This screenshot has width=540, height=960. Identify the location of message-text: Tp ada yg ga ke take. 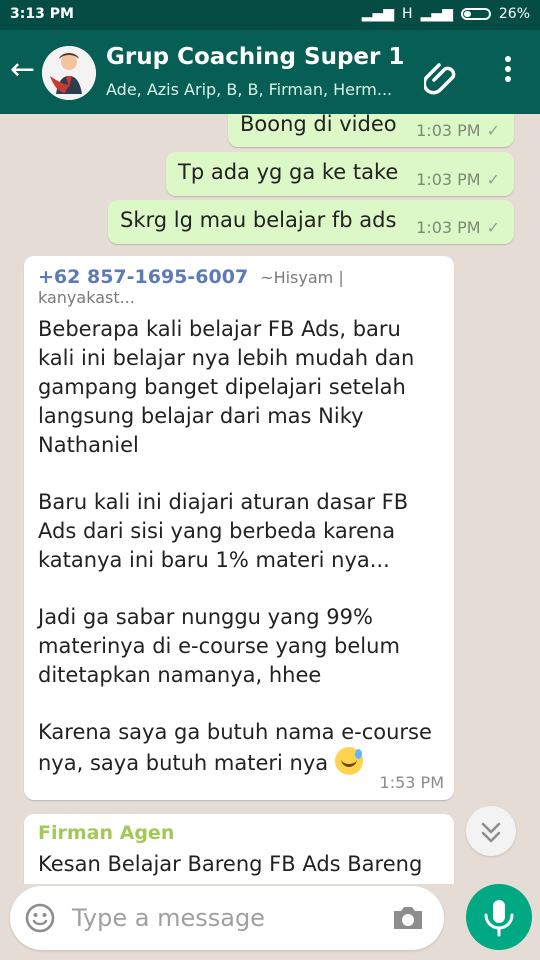
(288, 172).